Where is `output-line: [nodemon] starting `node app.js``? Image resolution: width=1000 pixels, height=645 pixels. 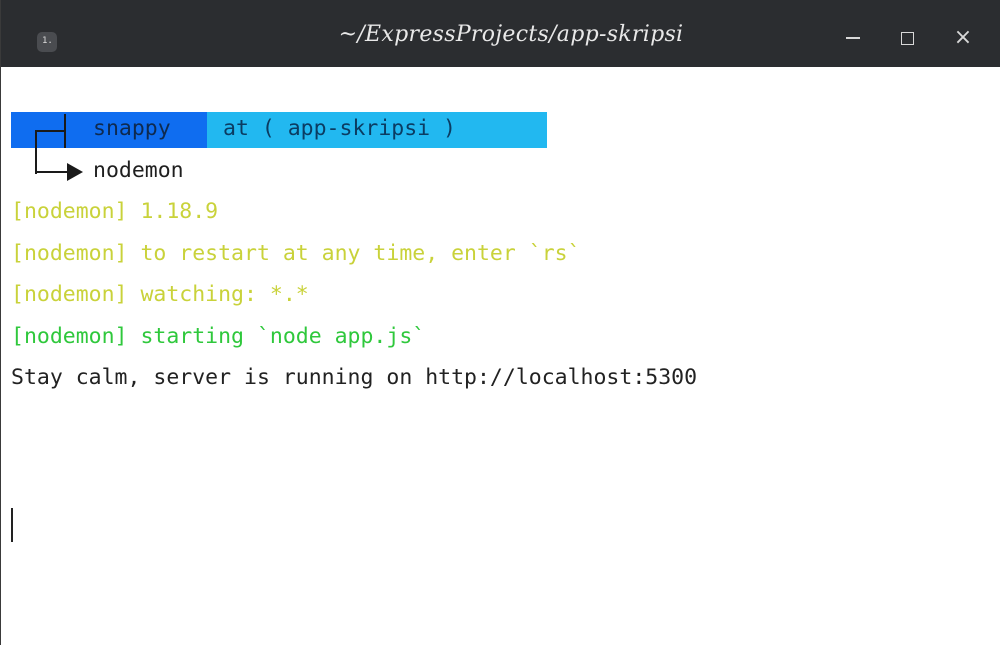 output-line: [nodemon] starting `node app.js` is located at coordinates (218, 336).